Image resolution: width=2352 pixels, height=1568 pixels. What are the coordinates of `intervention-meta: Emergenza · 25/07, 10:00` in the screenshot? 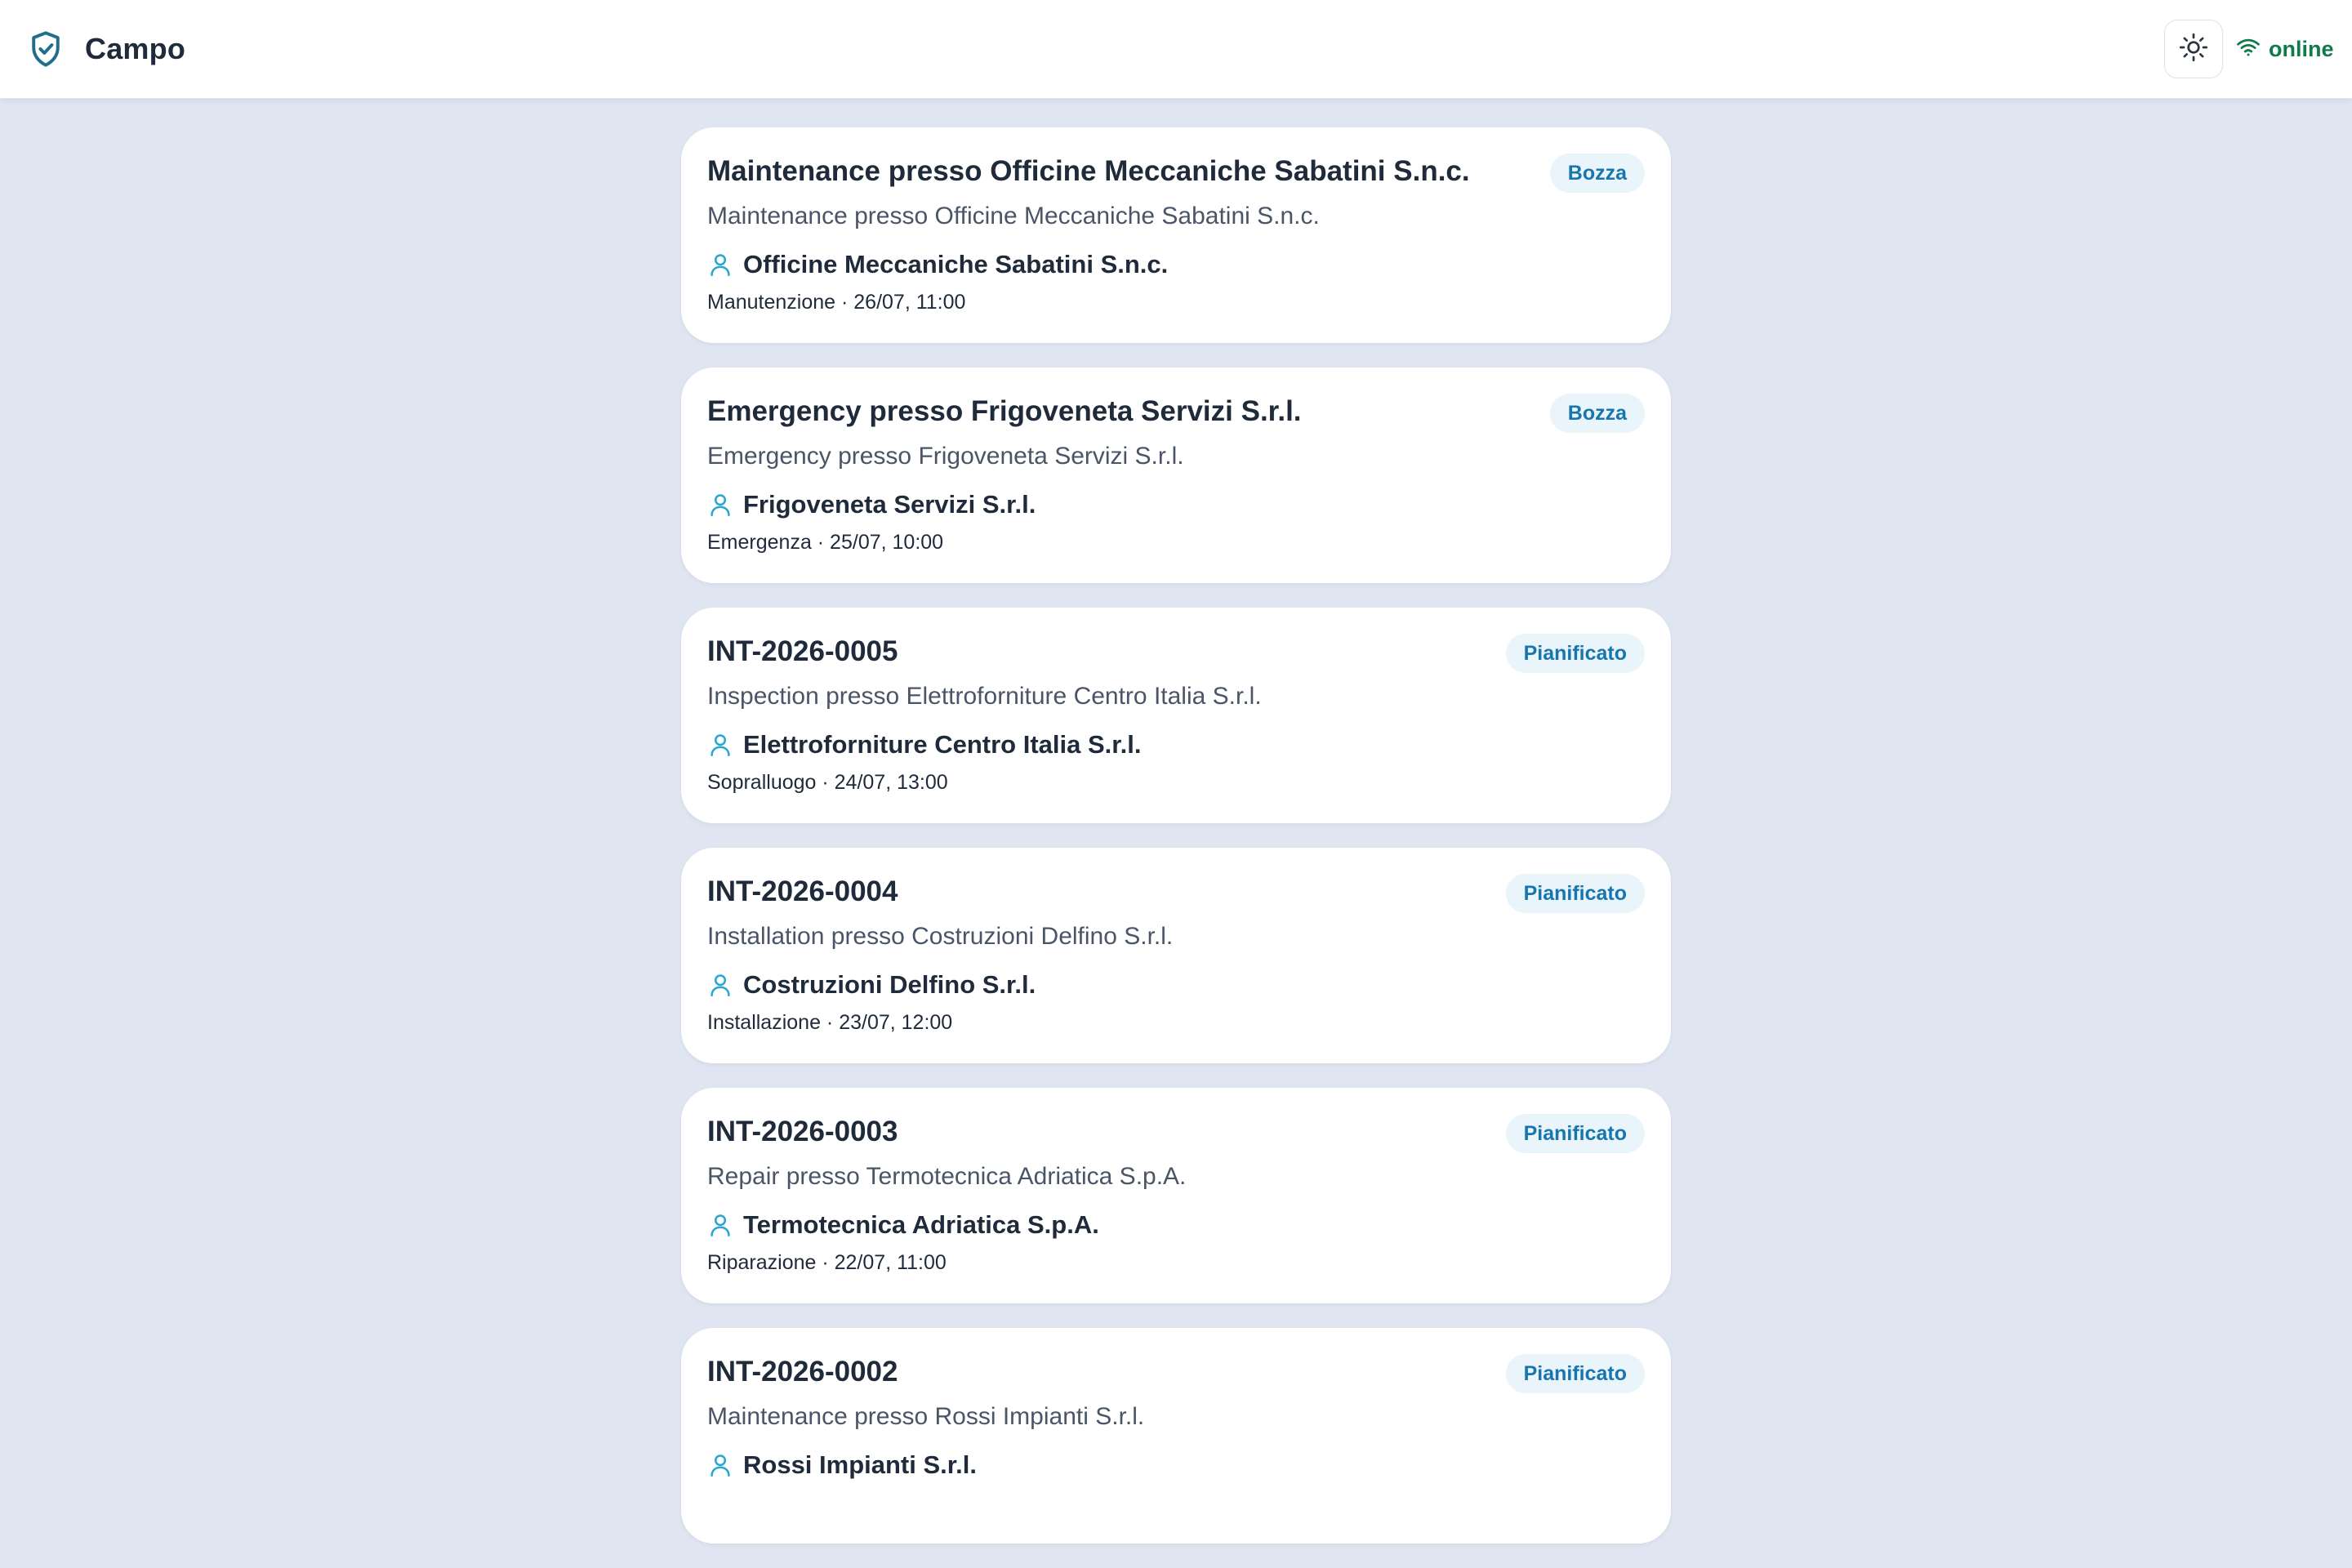 It's located at (825, 542).